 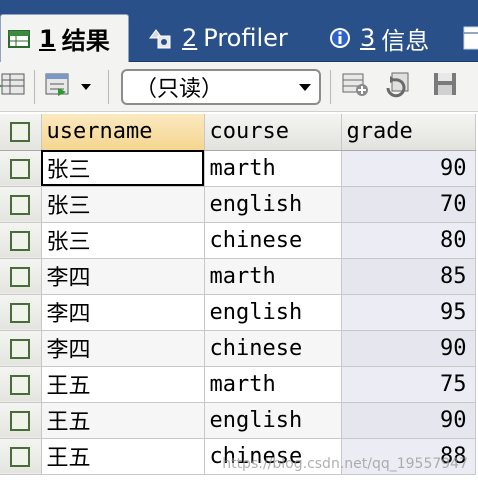 I want to click on tab-results: 1 结果, so click(x=64, y=38).